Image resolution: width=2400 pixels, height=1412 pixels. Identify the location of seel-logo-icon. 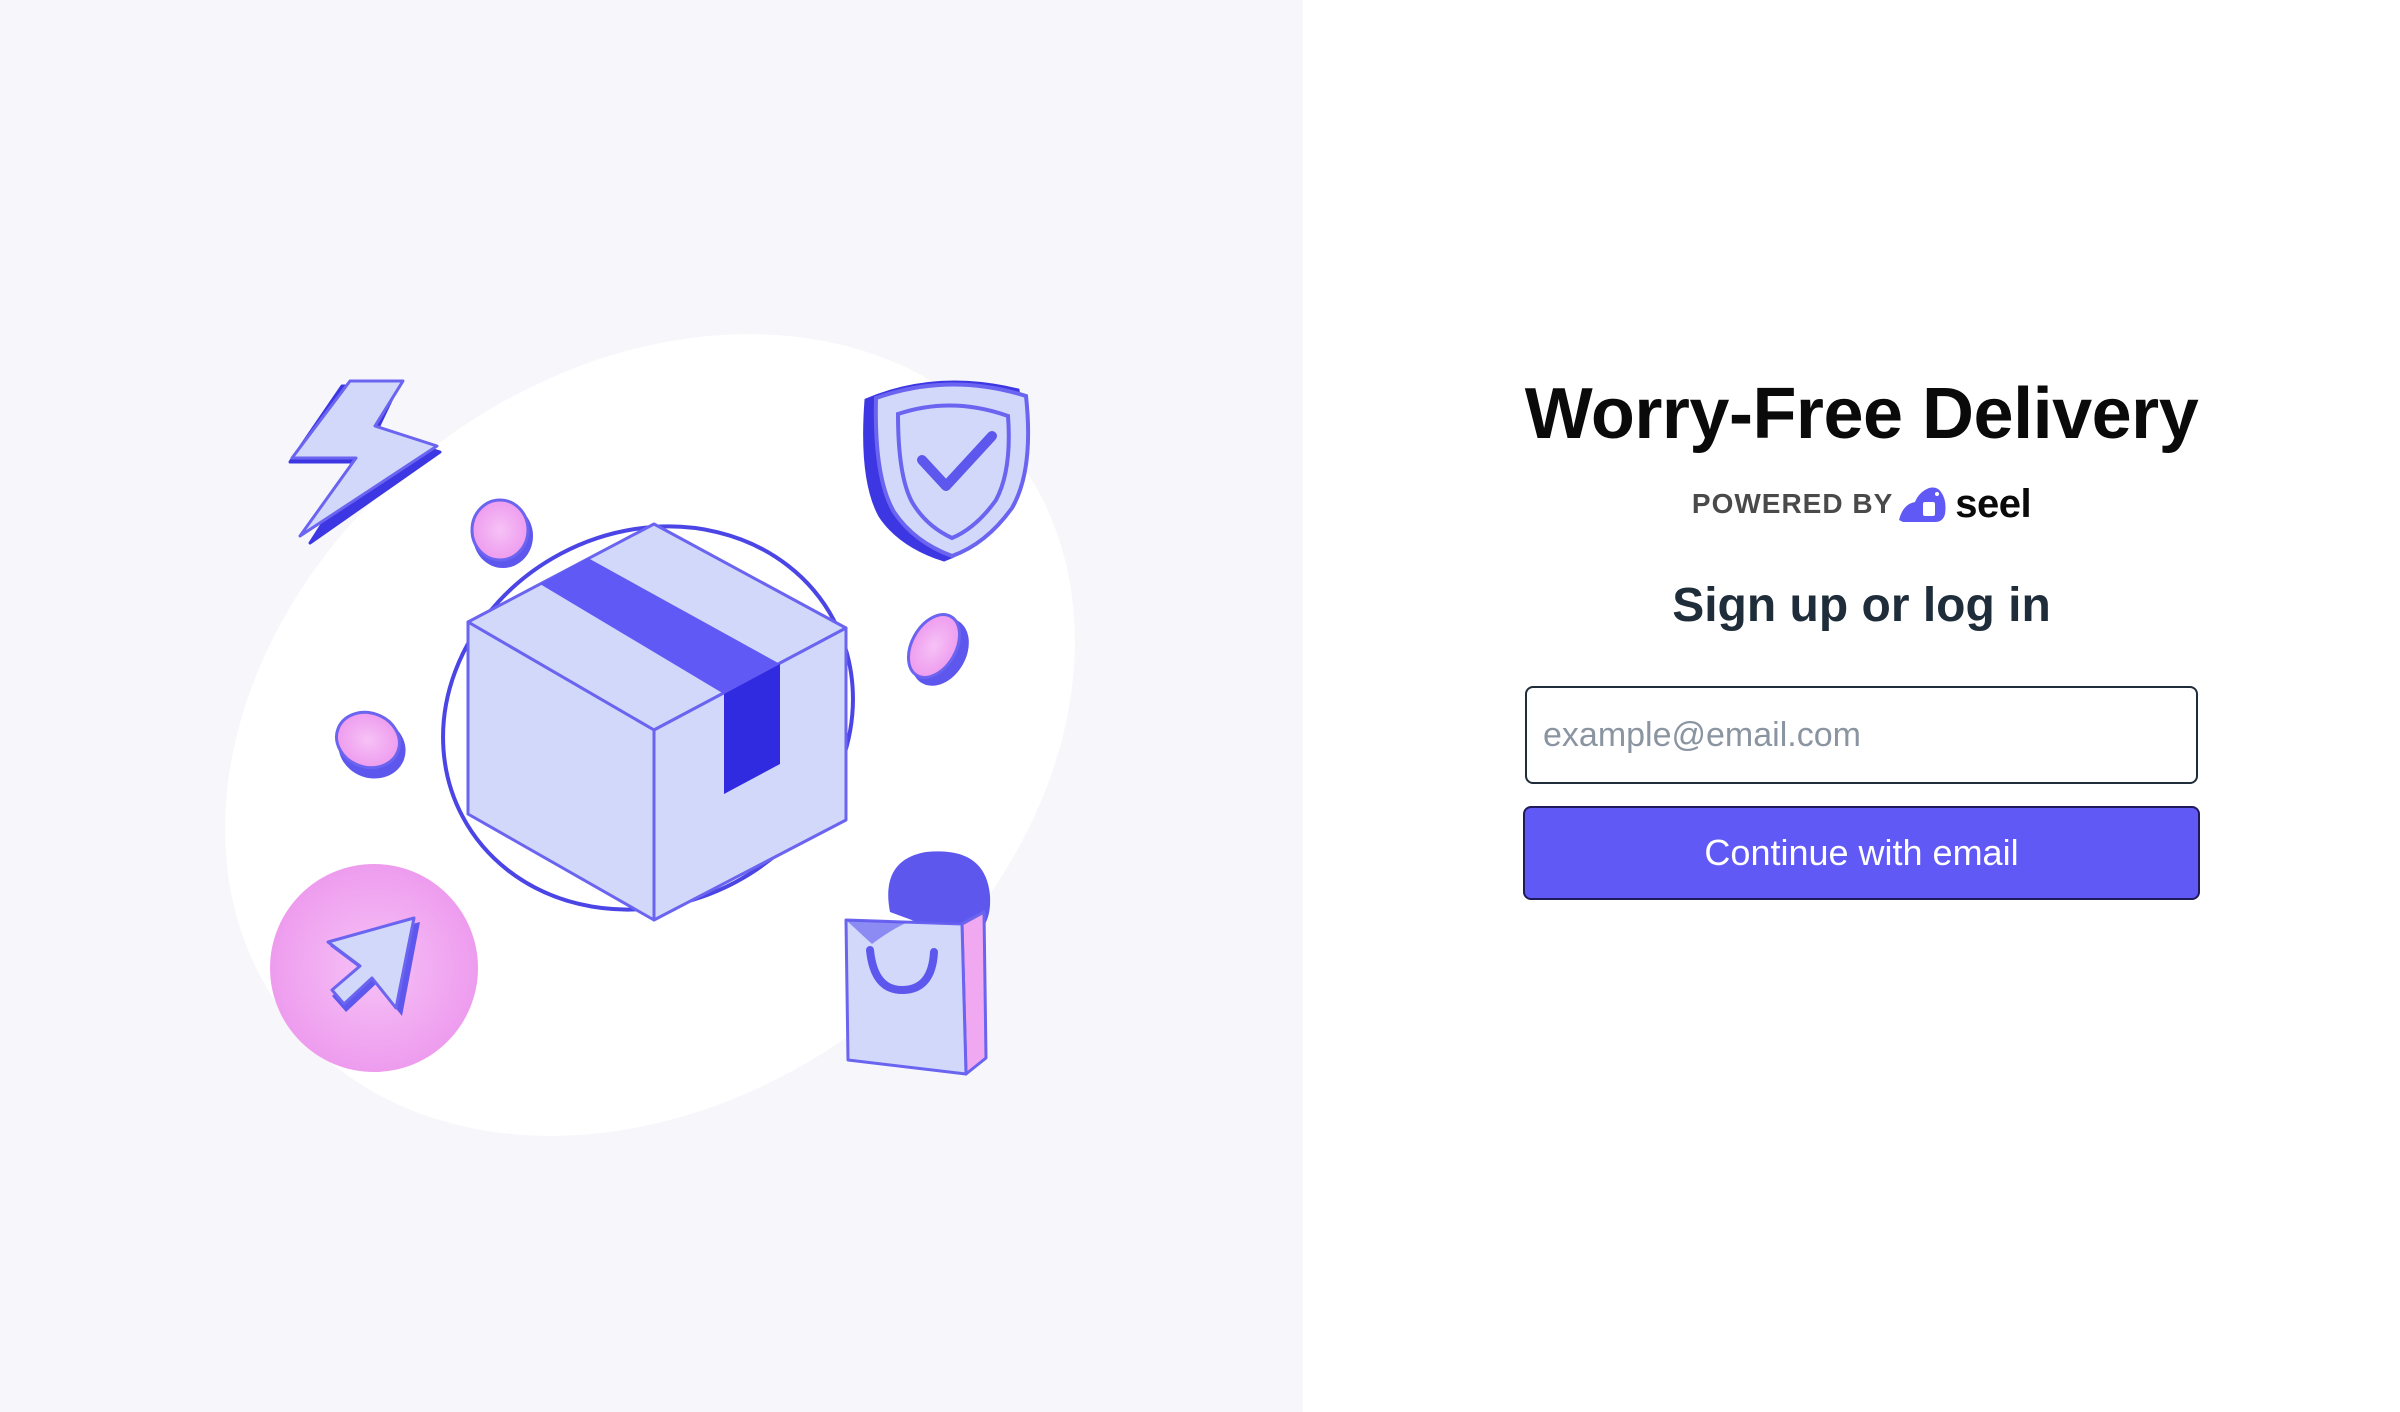
(1923, 504).